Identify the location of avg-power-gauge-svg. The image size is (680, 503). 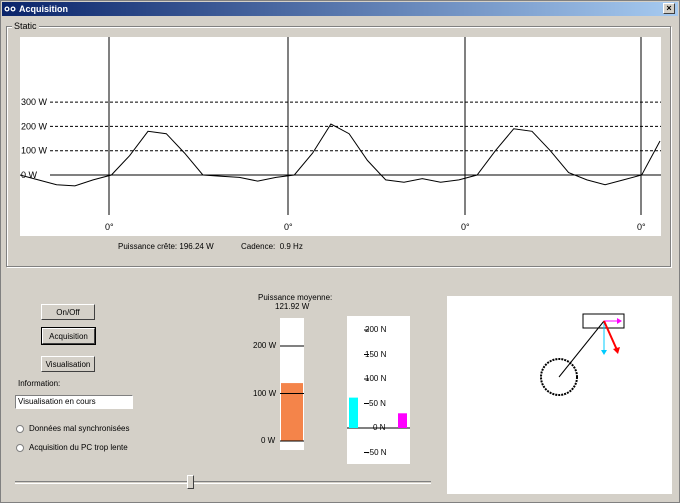
(292, 393).